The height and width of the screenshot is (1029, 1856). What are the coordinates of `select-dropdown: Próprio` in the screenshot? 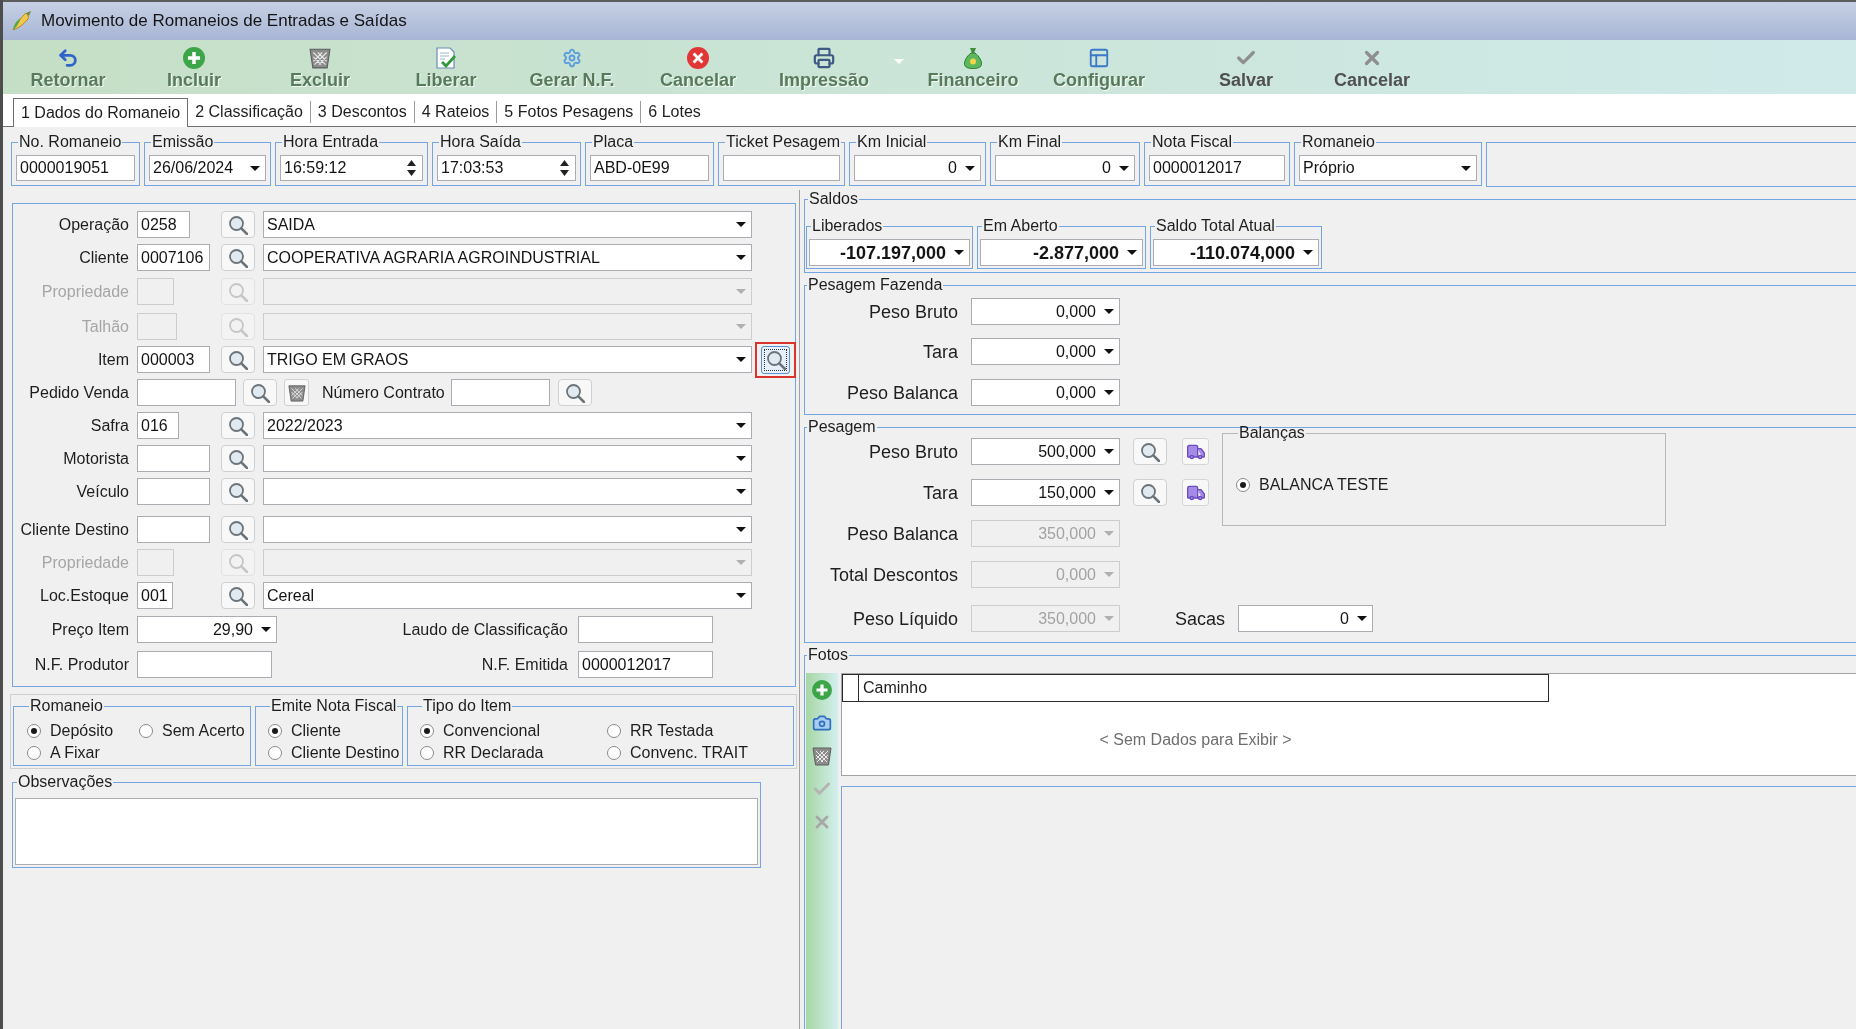 It's located at (1388, 168).